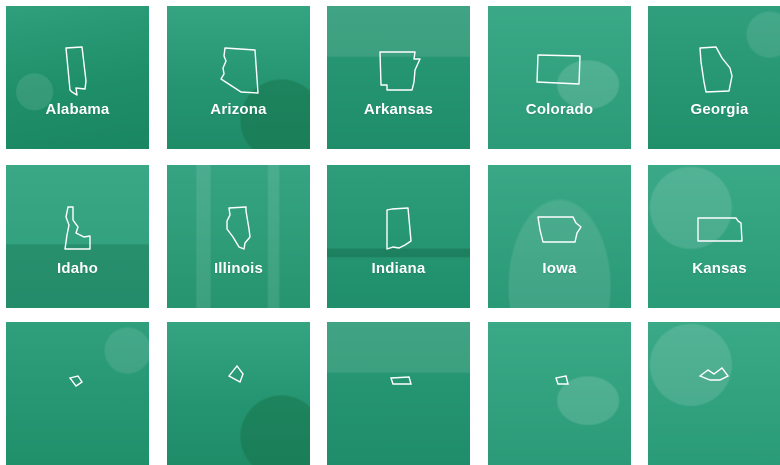  I want to click on state-label: Arizona, so click(238, 109).